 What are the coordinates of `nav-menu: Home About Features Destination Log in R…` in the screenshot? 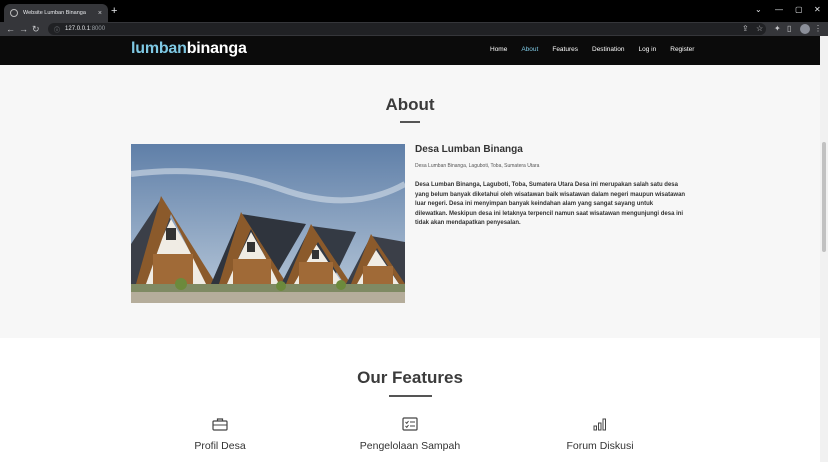 It's located at (592, 49).